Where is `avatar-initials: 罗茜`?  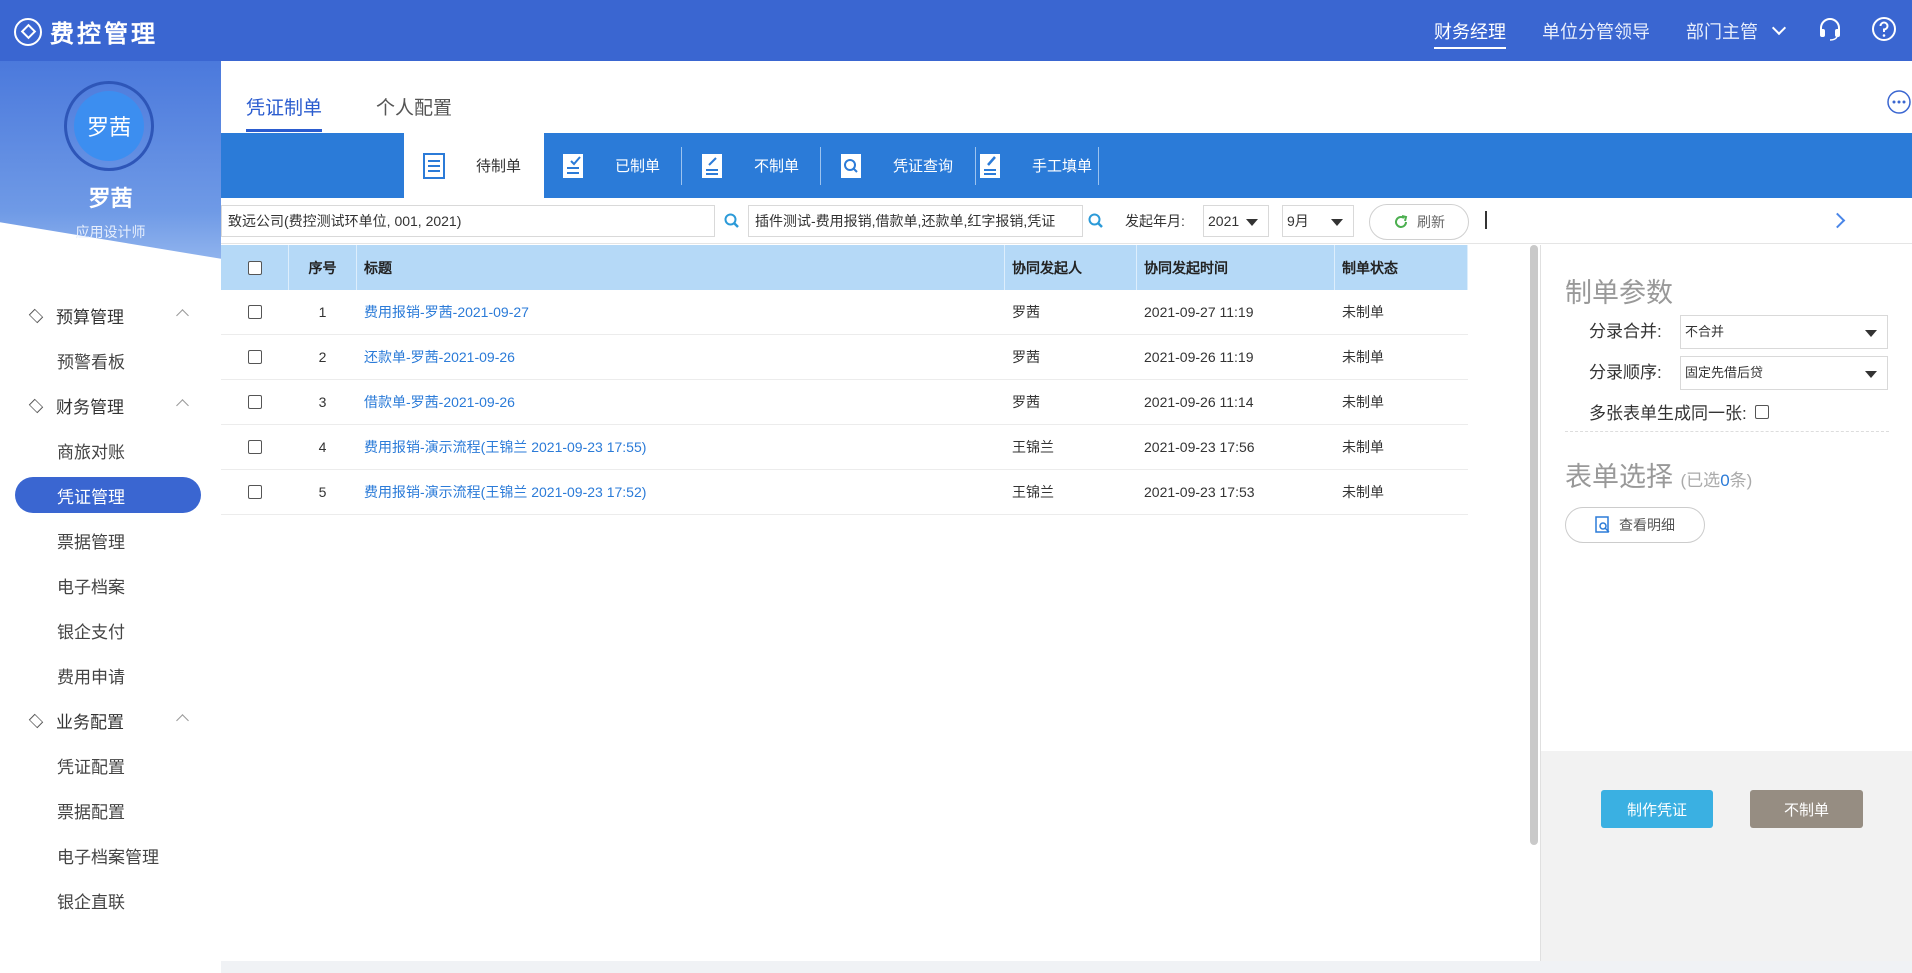 avatar-initials: 罗茜 is located at coordinates (109, 126).